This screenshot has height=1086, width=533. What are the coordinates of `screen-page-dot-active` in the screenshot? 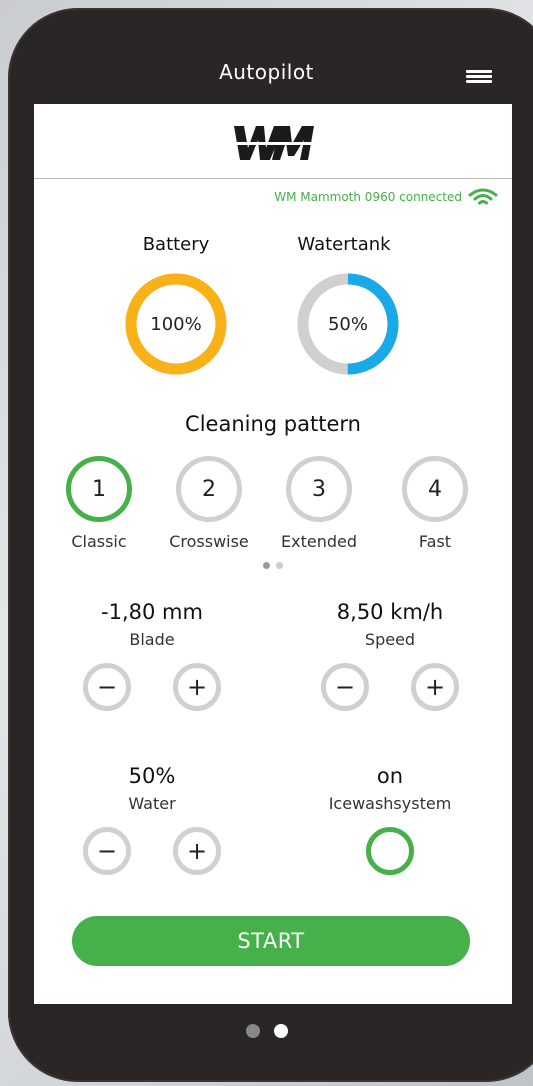 It's located at (280, 1031).